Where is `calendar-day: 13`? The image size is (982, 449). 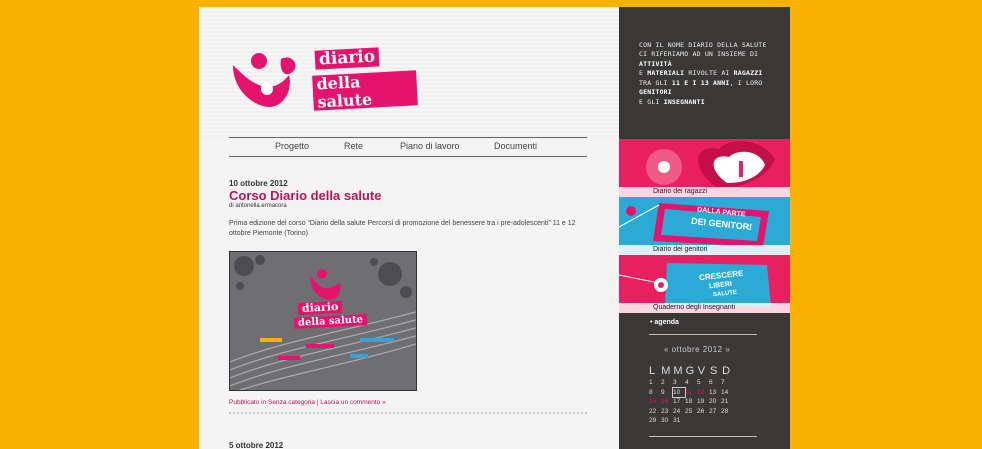 calendar-day: 13 is located at coordinates (715, 393).